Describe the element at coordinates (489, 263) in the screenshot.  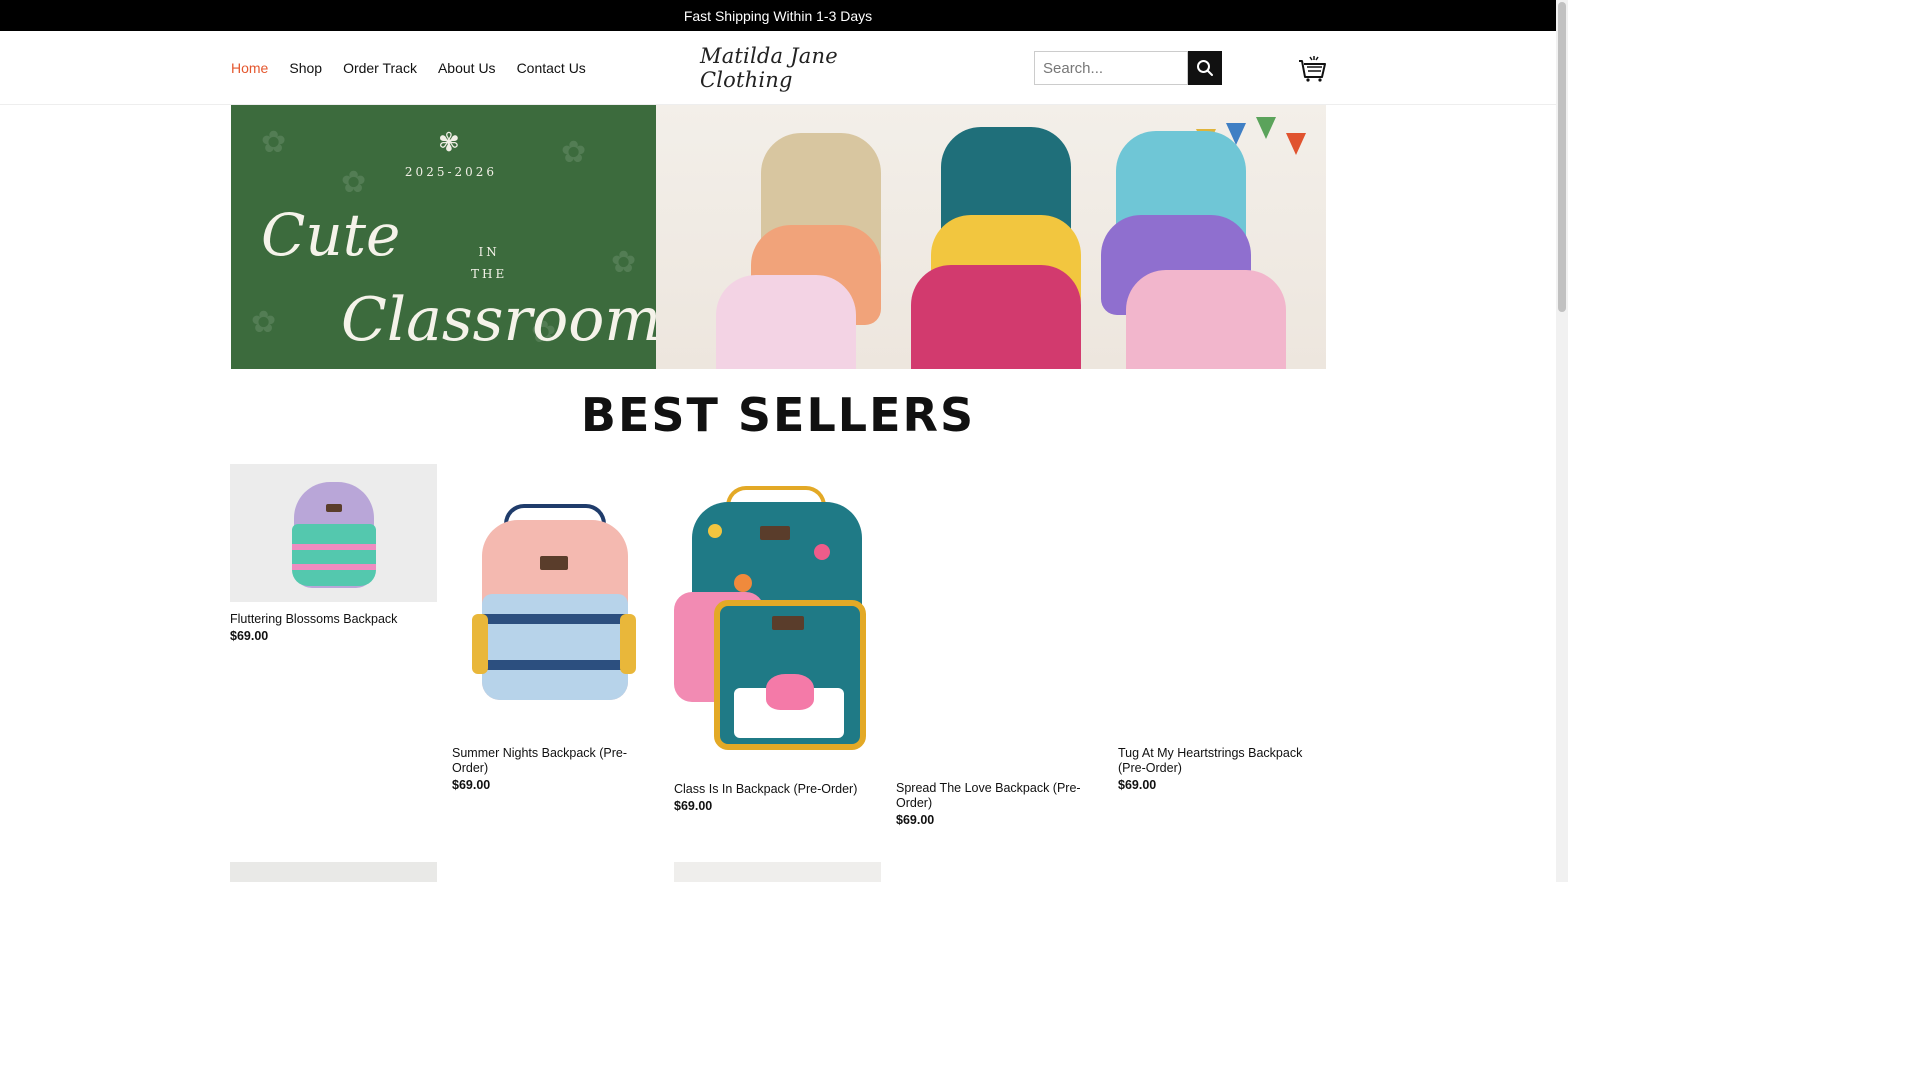
I see `hero-title-mid: IN THE` at that location.